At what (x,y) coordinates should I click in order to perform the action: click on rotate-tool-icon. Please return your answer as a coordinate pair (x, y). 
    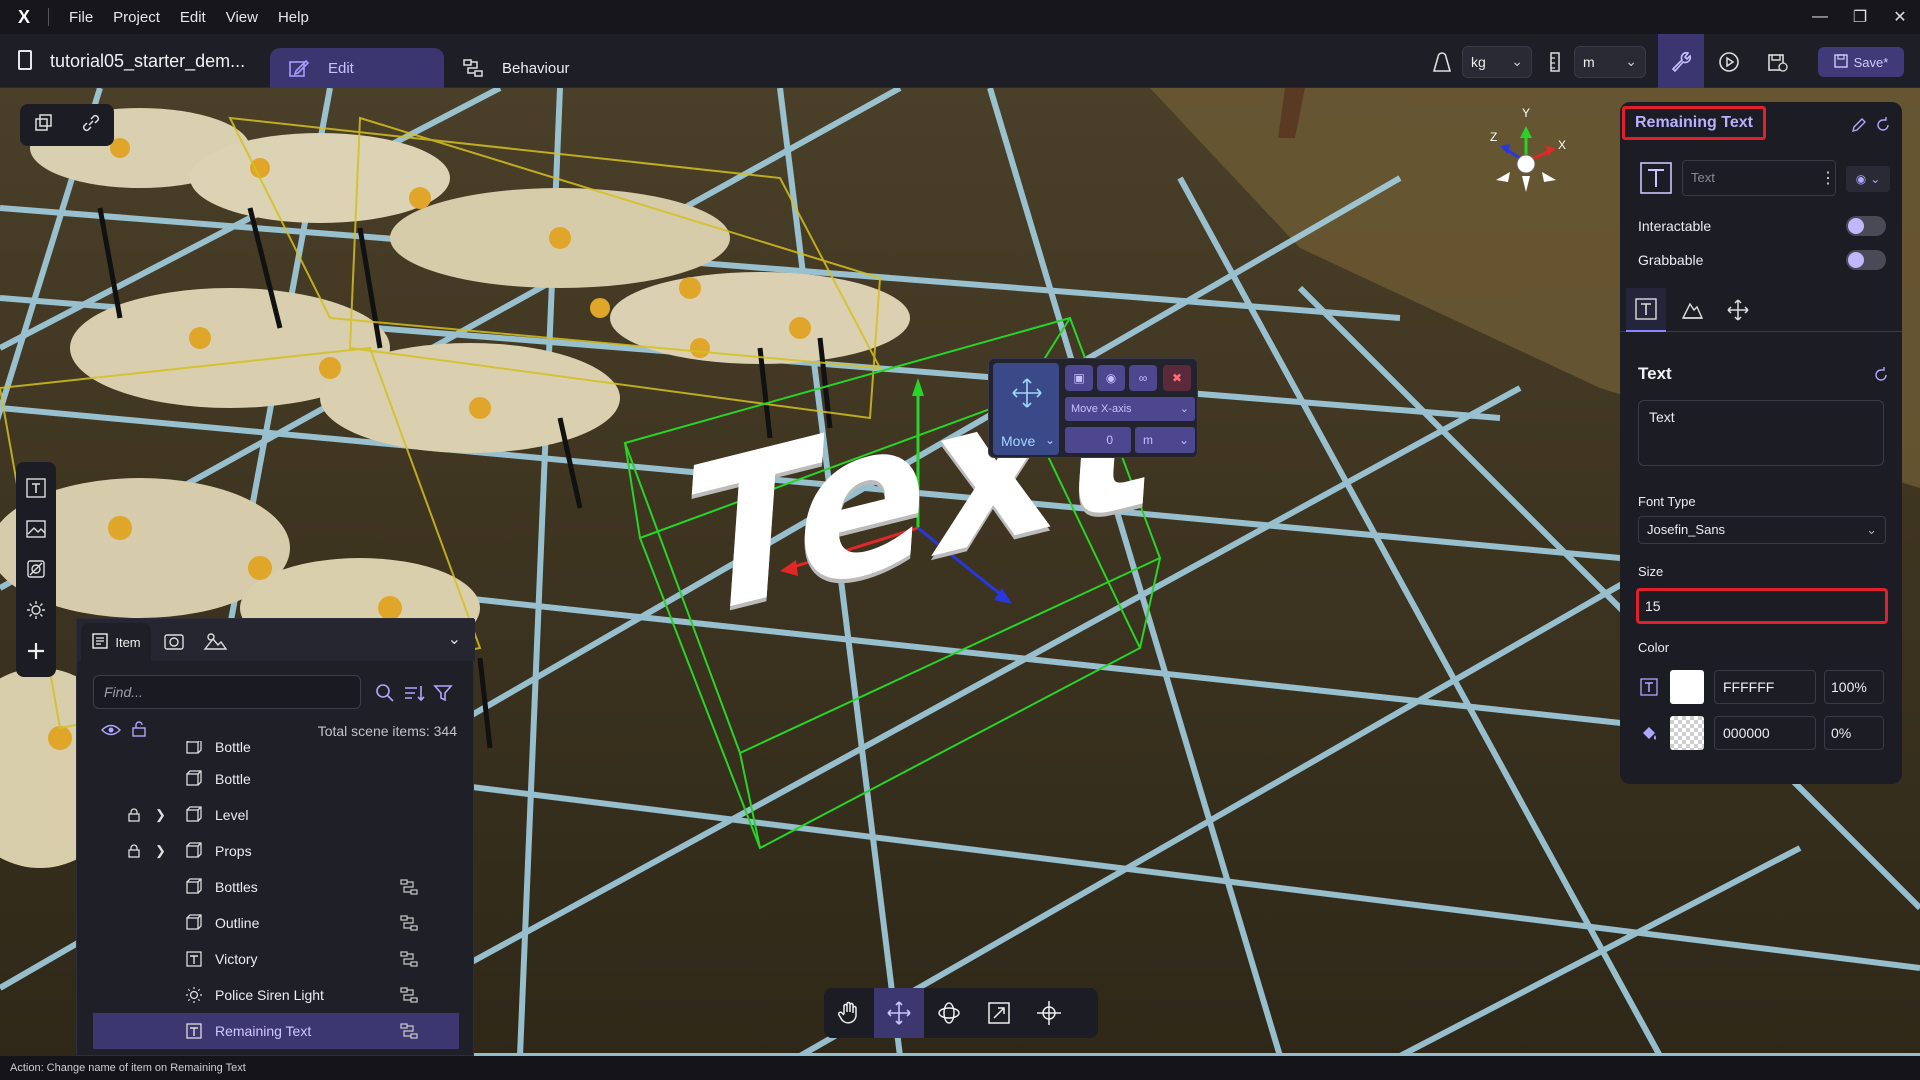
    Looking at the image, I should click on (949, 1013).